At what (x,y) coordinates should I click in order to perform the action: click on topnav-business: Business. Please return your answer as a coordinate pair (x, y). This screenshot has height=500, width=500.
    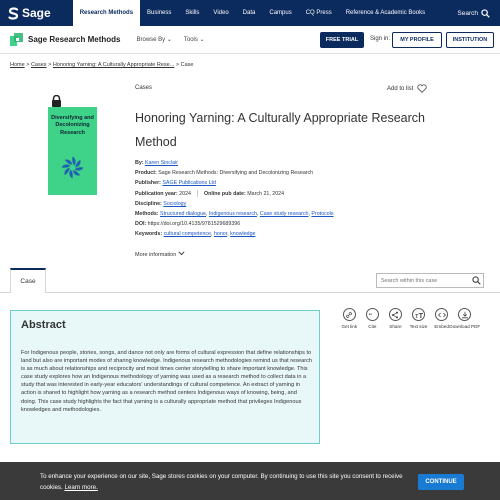
    Looking at the image, I should click on (159, 13).